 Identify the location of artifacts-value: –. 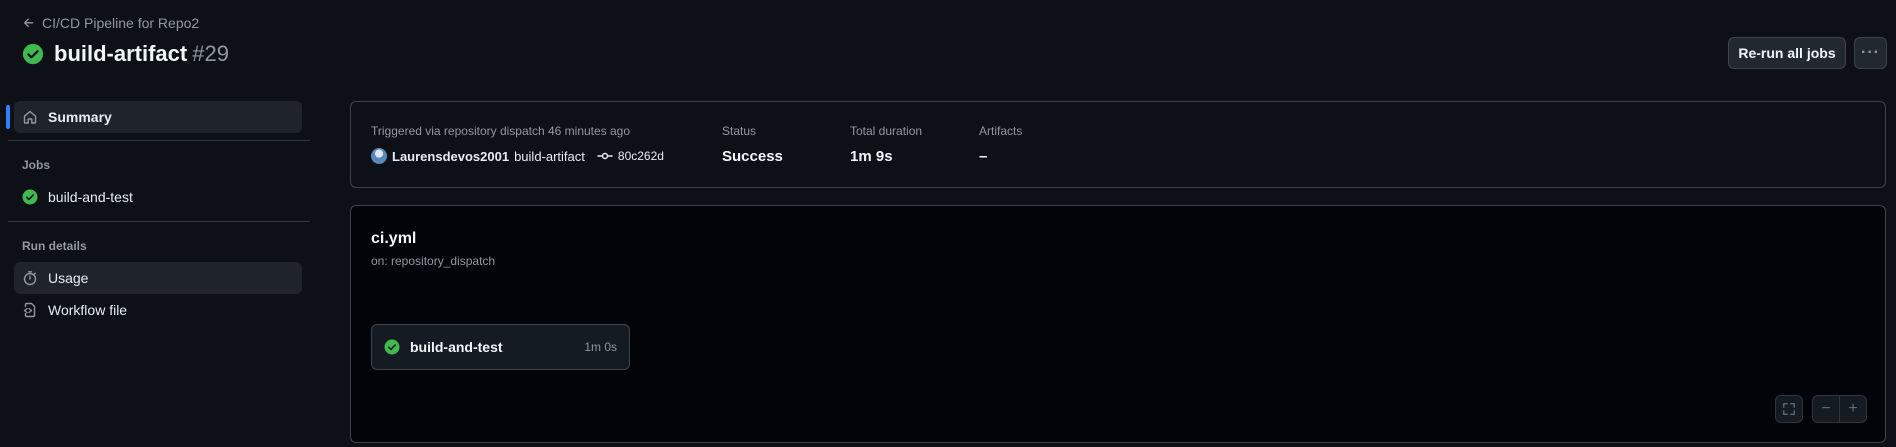
(983, 156).